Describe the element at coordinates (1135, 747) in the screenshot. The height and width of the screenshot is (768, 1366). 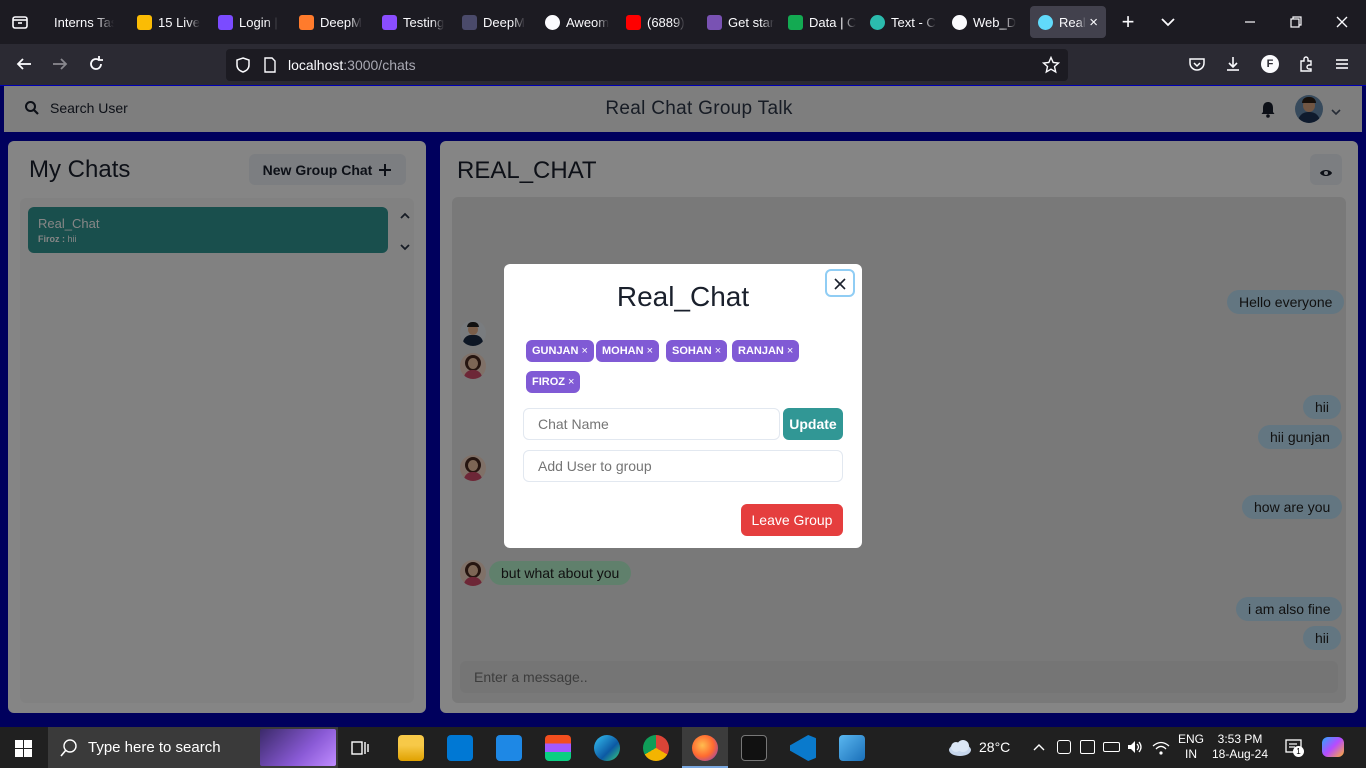
I see `volume-icon` at that location.